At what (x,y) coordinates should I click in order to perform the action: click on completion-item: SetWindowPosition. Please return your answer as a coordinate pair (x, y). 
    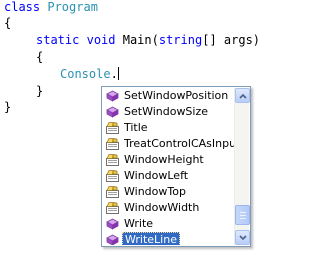
    Looking at the image, I should click on (168, 96).